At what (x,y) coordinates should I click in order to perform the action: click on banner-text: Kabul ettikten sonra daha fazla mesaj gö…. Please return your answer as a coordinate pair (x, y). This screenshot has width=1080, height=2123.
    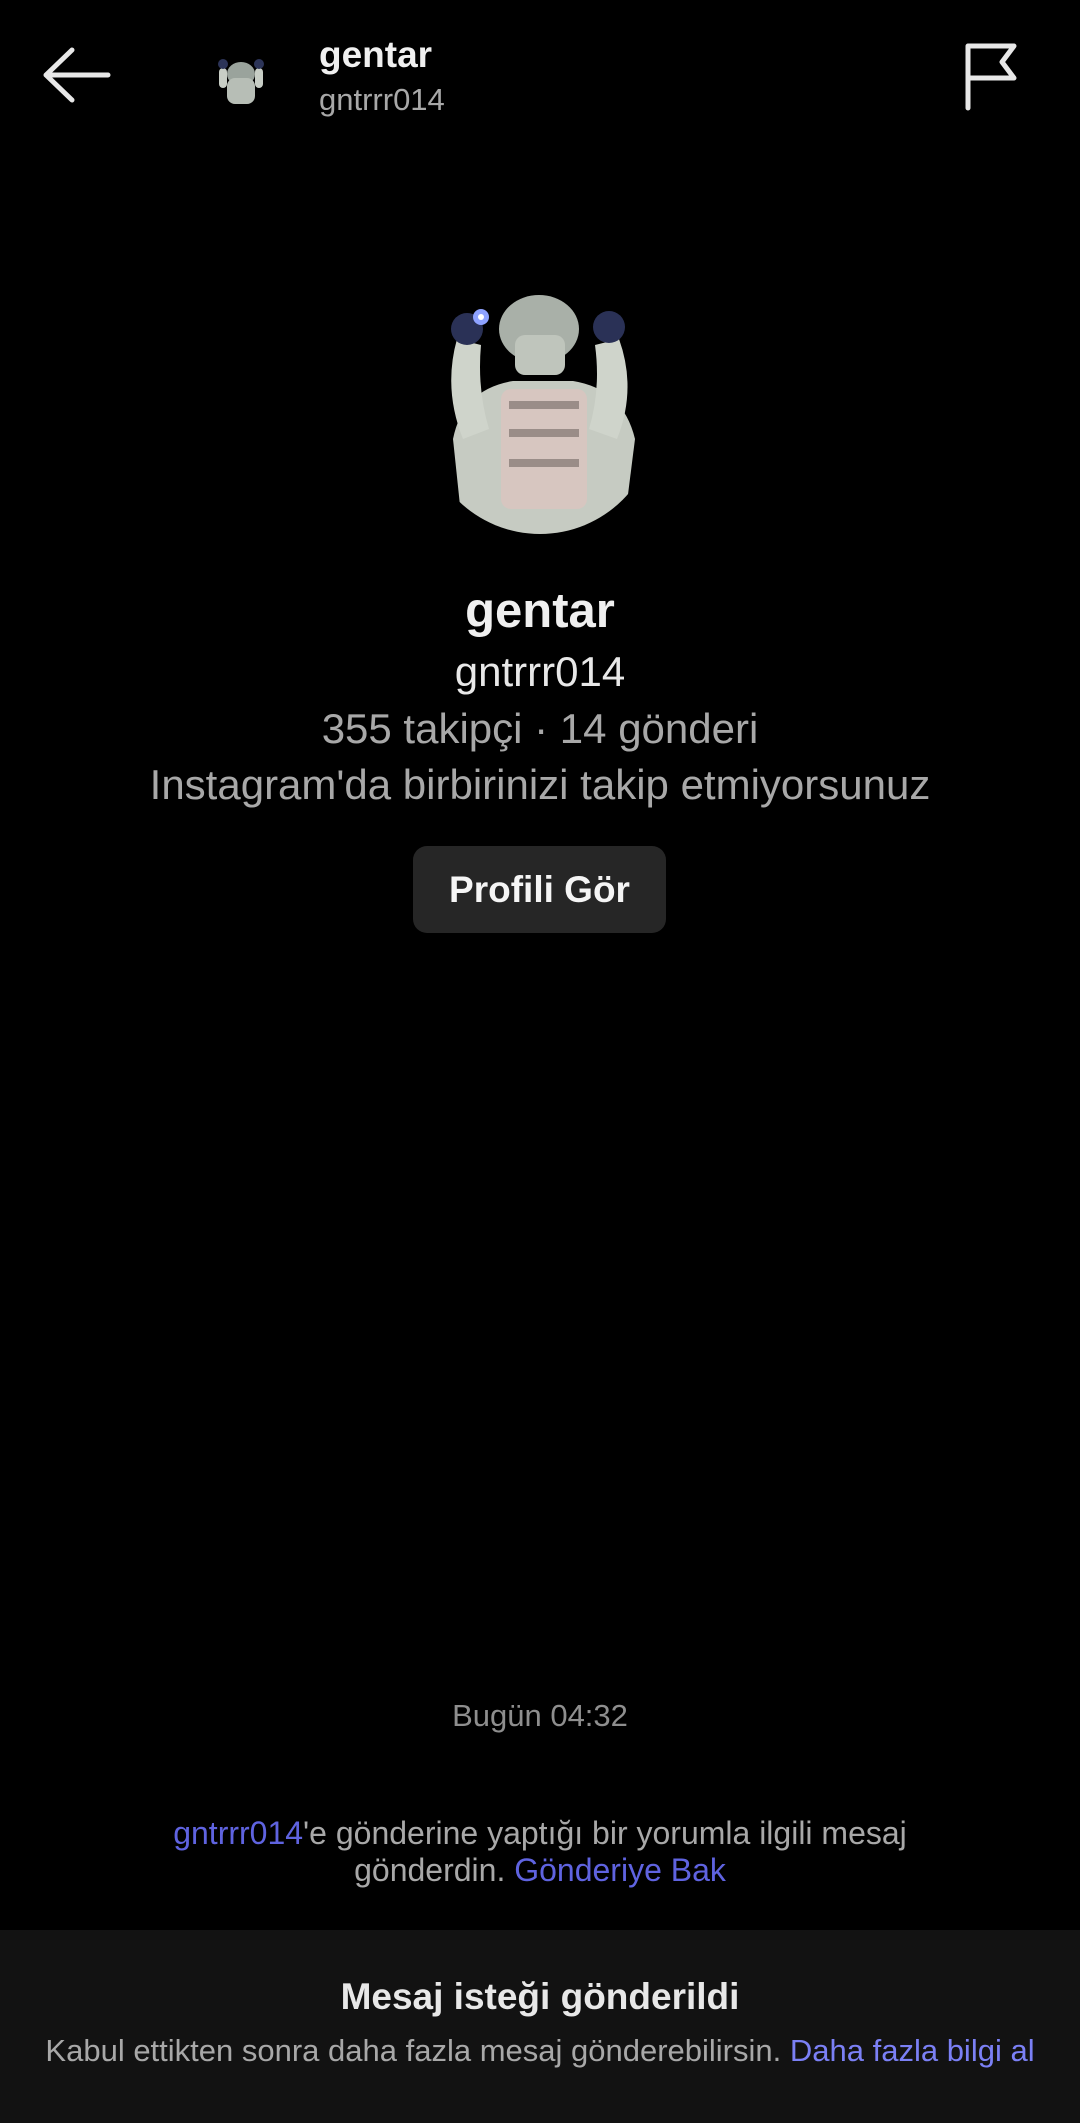
    Looking at the image, I should click on (540, 2050).